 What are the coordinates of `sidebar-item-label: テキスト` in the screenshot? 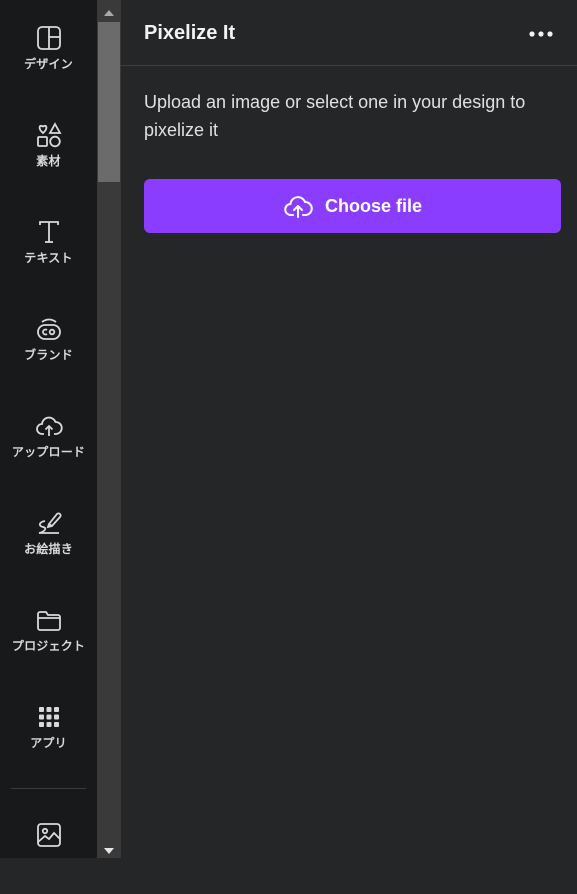 It's located at (48, 258).